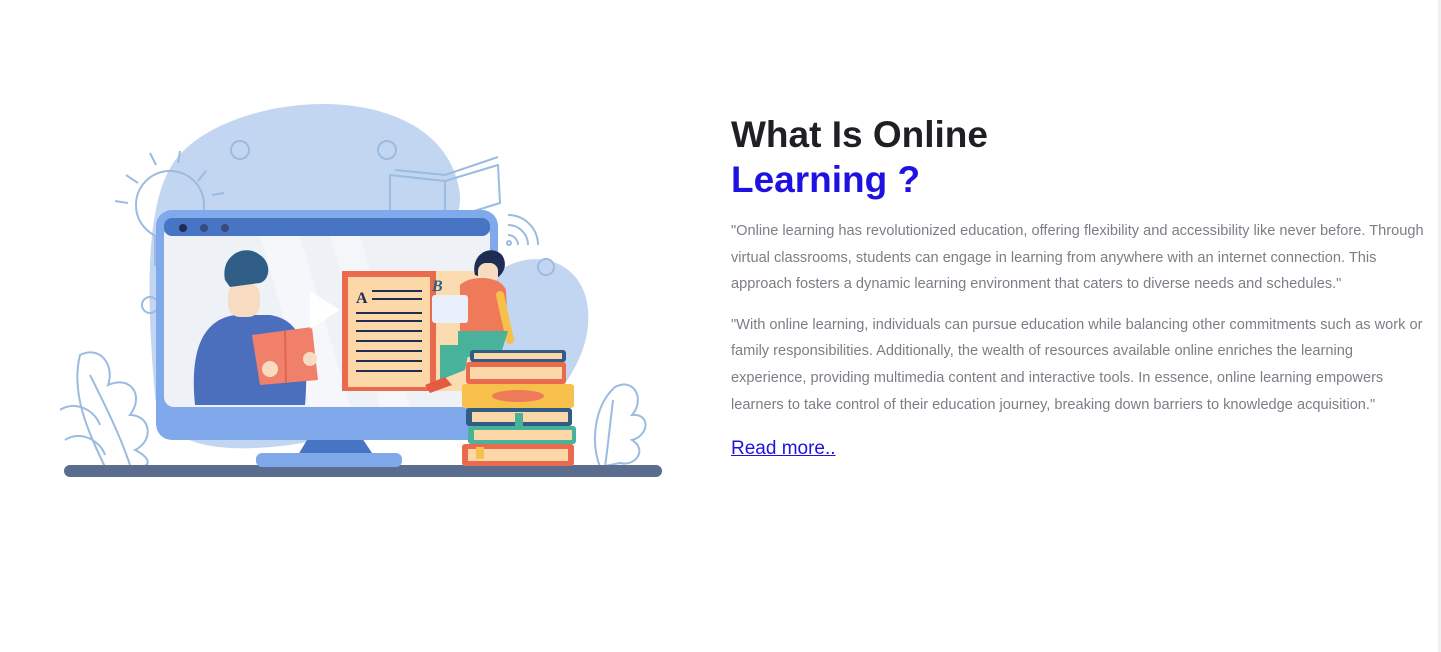  What do you see at coordinates (1081, 157) in the screenshot?
I see `page-title: What Is Online Learning ?` at bounding box center [1081, 157].